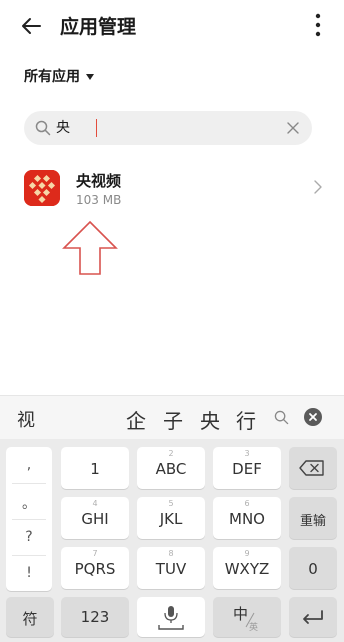 The height and width of the screenshot is (642, 344). I want to click on app-size: 103 MB, so click(99, 200).